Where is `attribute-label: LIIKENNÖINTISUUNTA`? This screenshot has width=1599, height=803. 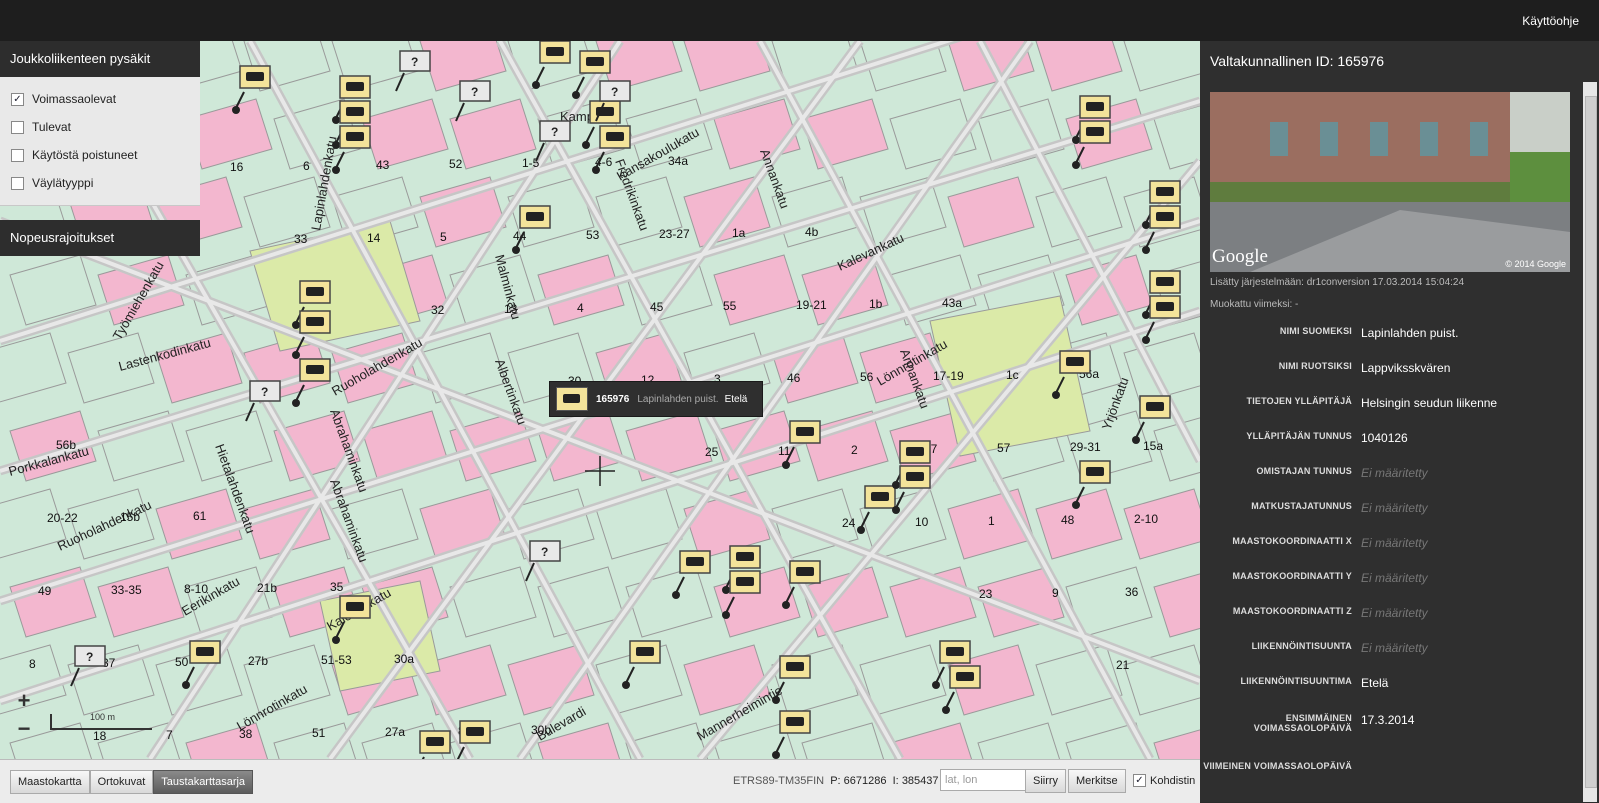
attribute-label: LIIKENNÖINTISUUNTA is located at coordinates (1301, 646).